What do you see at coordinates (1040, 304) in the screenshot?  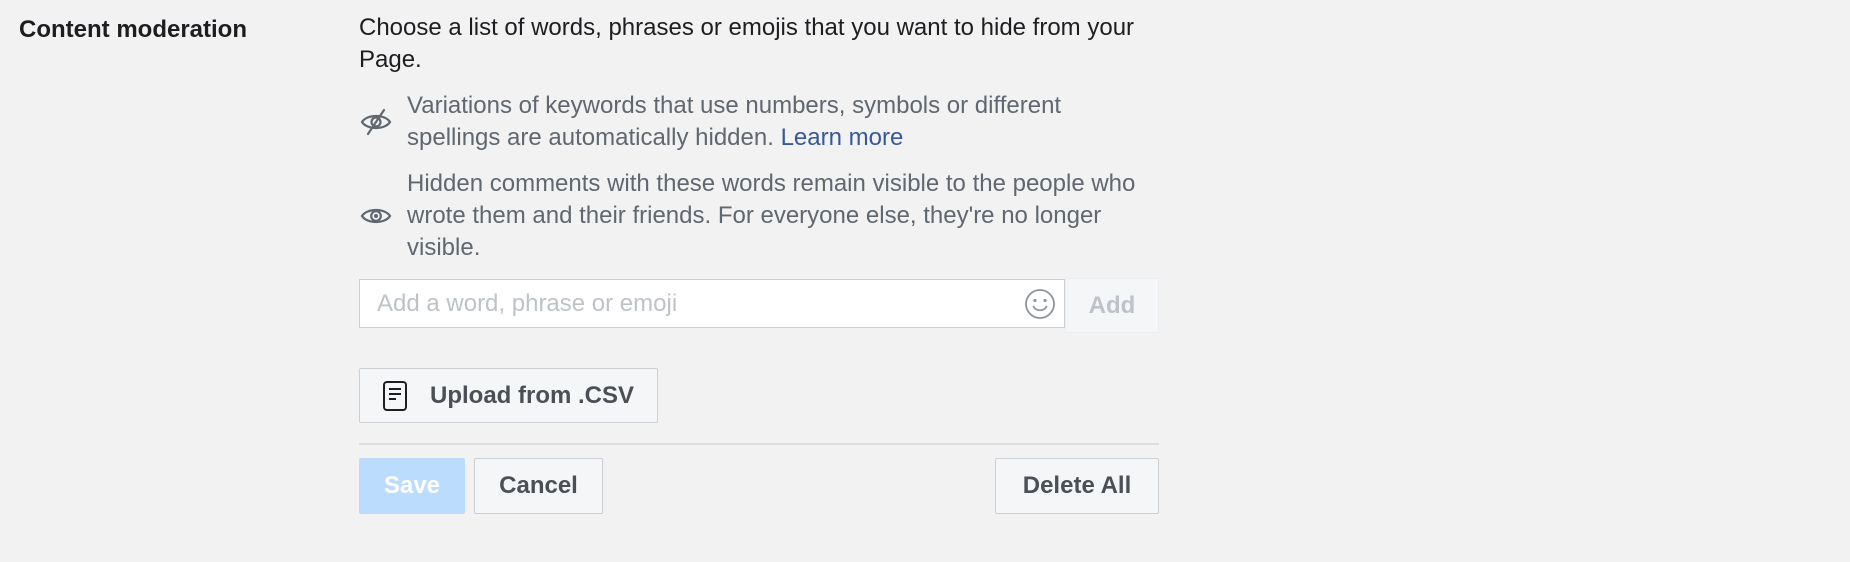 I see `smiley-icon` at bounding box center [1040, 304].